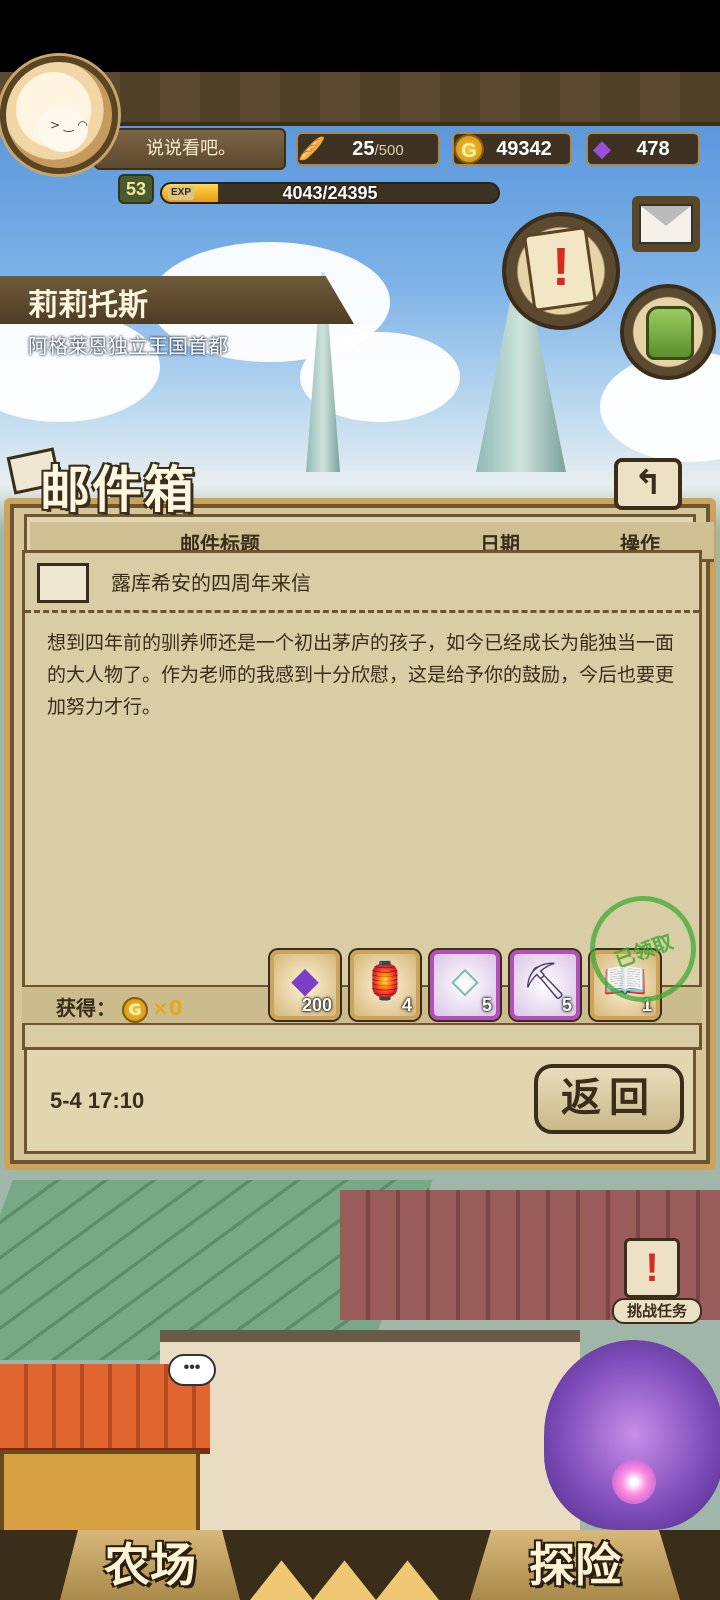 This screenshot has height=1600, width=720. I want to click on challenge-quest-button: ! 挑战任务, so click(657, 1284).